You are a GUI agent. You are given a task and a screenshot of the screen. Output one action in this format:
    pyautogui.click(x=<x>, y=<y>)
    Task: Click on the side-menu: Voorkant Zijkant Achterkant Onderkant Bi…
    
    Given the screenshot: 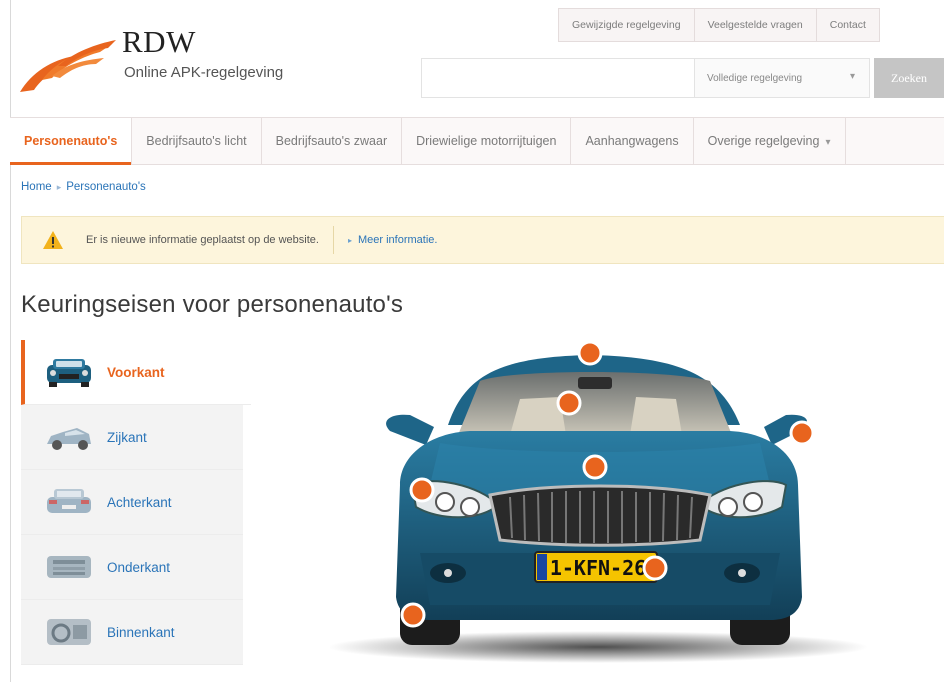 What is the action you would take?
    pyautogui.click(x=136, y=502)
    